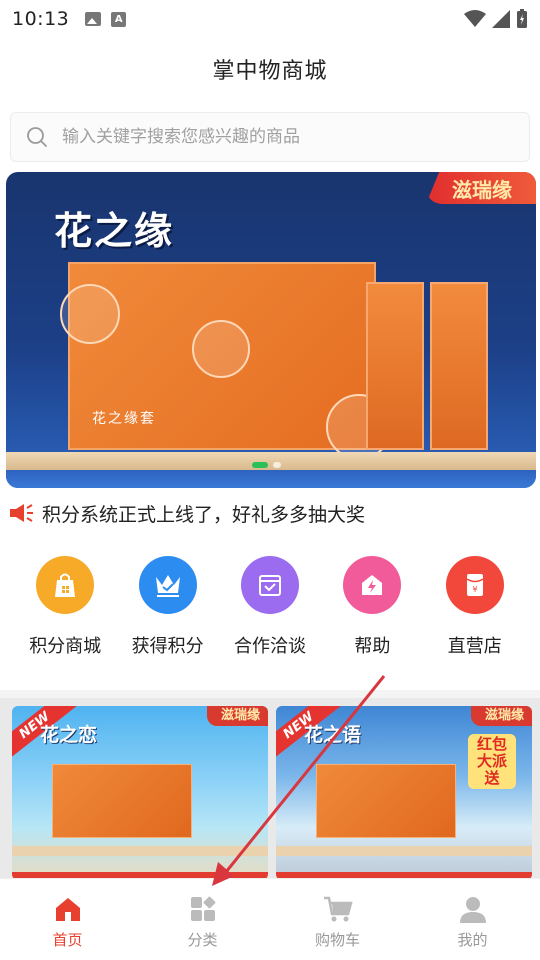 Image resolution: width=540 pixels, height=960 pixels. I want to click on carousel-dot, so click(277, 465).